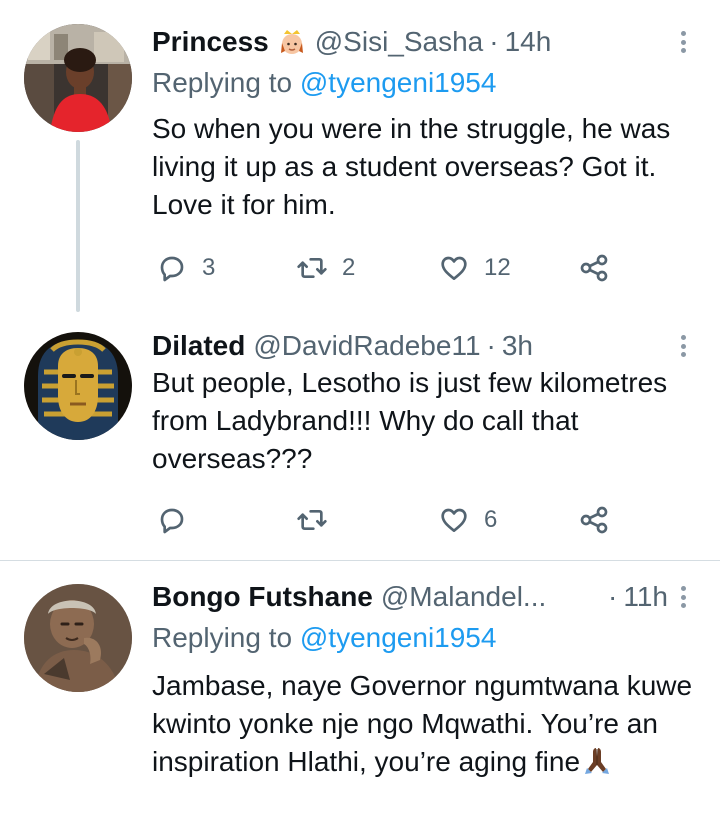  What do you see at coordinates (497, 267) in the screenshot?
I see `like-count: 12` at bounding box center [497, 267].